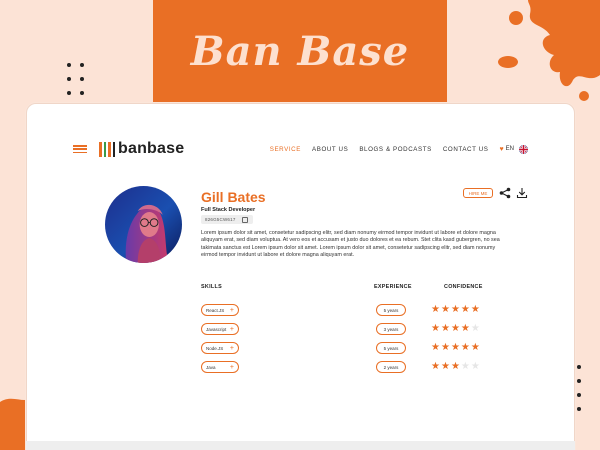 The width and height of the screenshot is (600, 450). I want to click on banner-title: Ban Base, so click(300, 51).